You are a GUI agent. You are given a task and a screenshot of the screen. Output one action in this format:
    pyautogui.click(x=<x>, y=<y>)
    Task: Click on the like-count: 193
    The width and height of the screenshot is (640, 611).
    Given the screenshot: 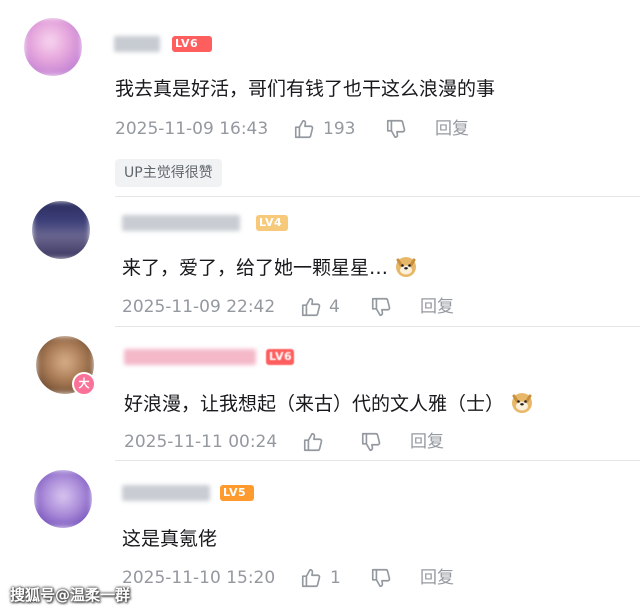 What is the action you would take?
    pyautogui.click(x=339, y=129)
    